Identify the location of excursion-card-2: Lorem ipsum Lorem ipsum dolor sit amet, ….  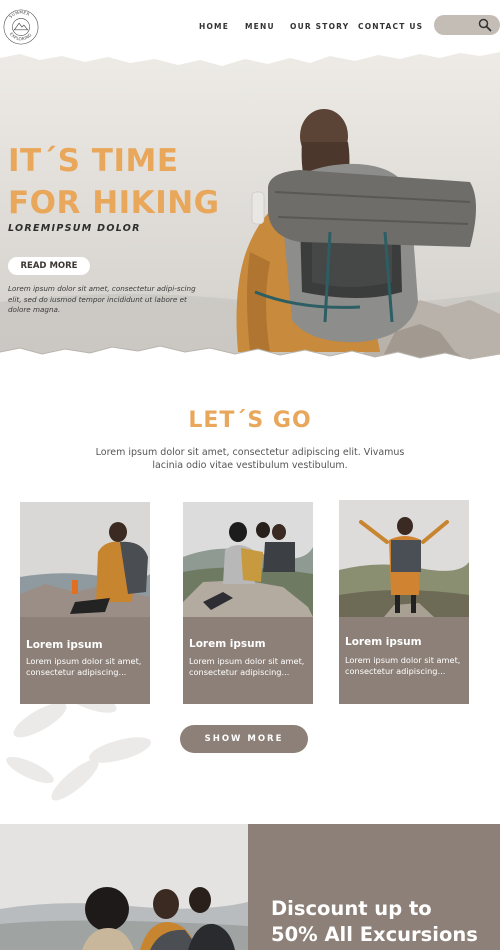
(248, 603).